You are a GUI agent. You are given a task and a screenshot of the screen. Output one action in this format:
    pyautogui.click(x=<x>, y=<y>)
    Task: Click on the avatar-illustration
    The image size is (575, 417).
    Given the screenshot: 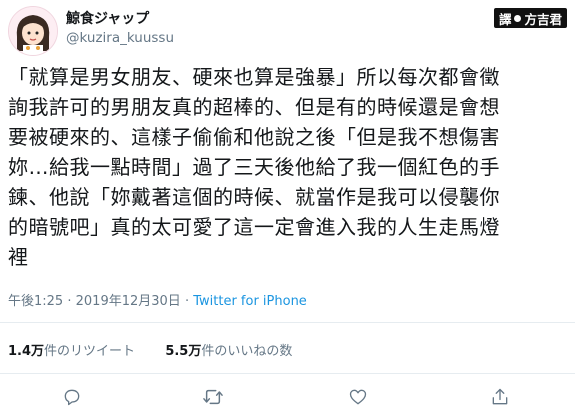 What is the action you would take?
    pyautogui.click(x=33, y=31)
    